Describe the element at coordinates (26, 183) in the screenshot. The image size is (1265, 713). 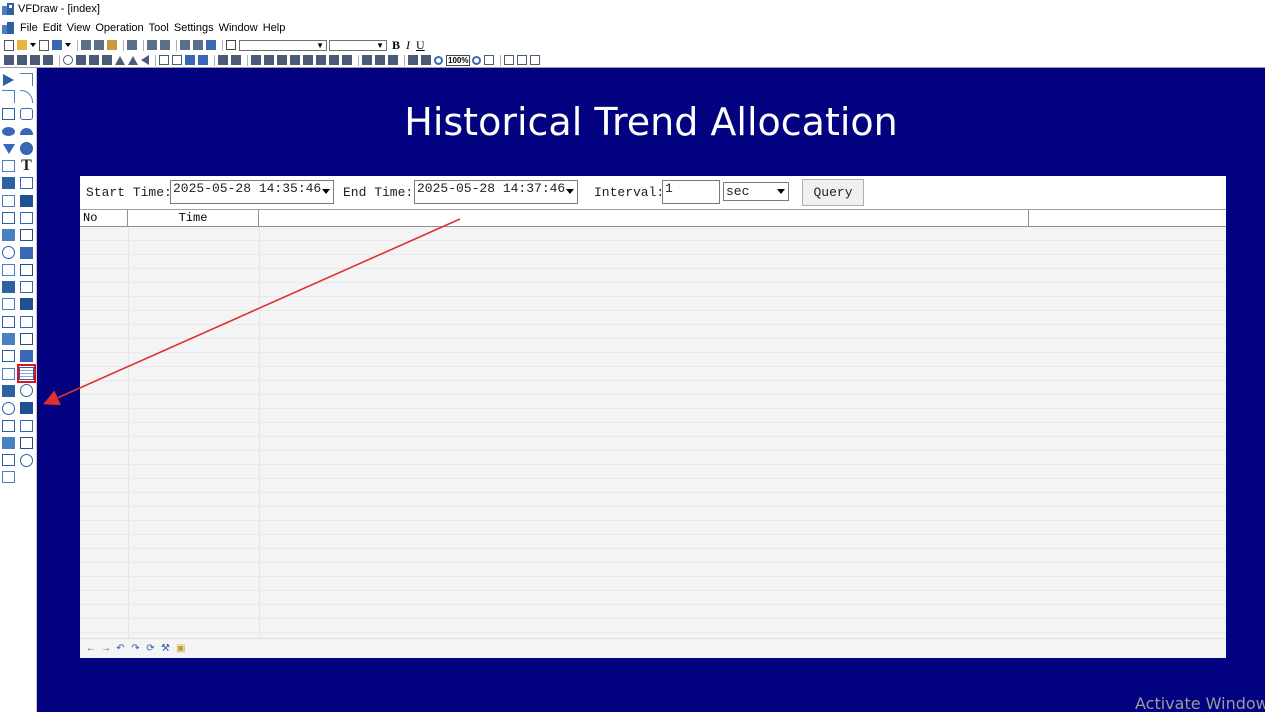
I see `gear-icon` at that location.